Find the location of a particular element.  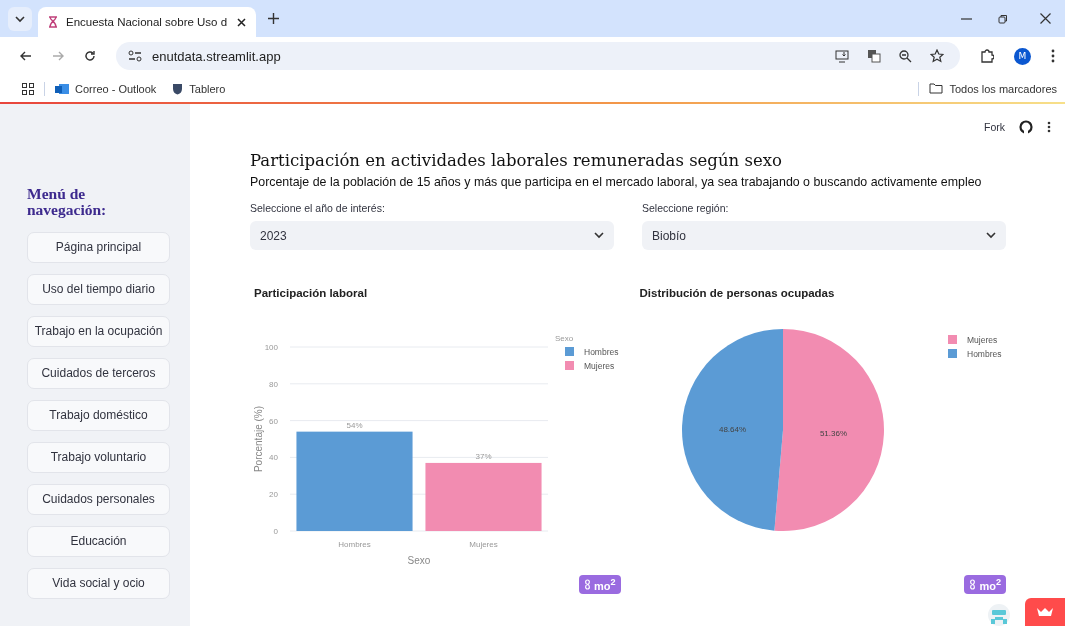

select-dropdown: Biobío is located at coordinates (824, 235).